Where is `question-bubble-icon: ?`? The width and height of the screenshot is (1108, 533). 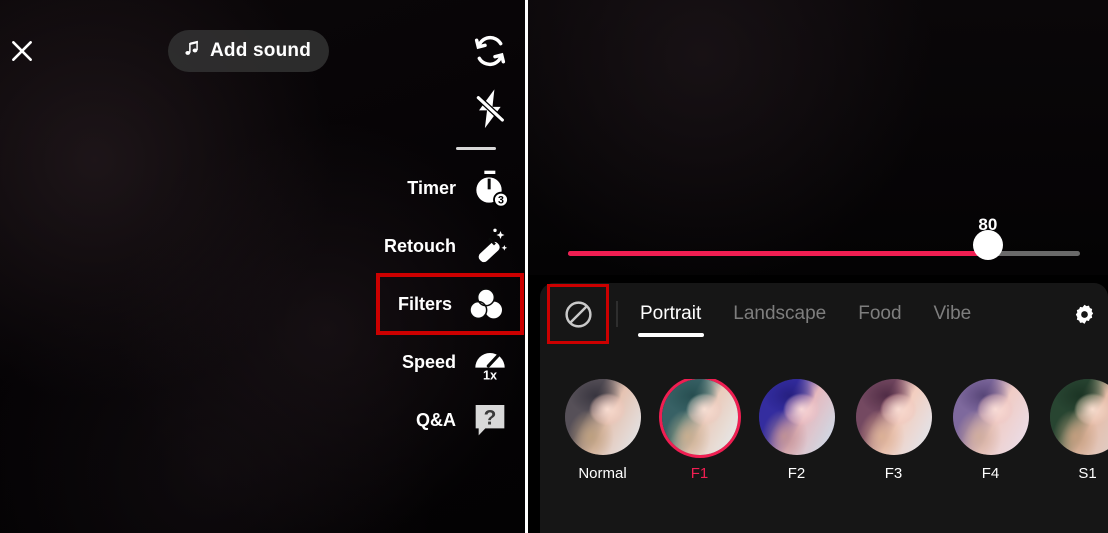
question-bubble-icon: ? is located at coordinates (490, 420).